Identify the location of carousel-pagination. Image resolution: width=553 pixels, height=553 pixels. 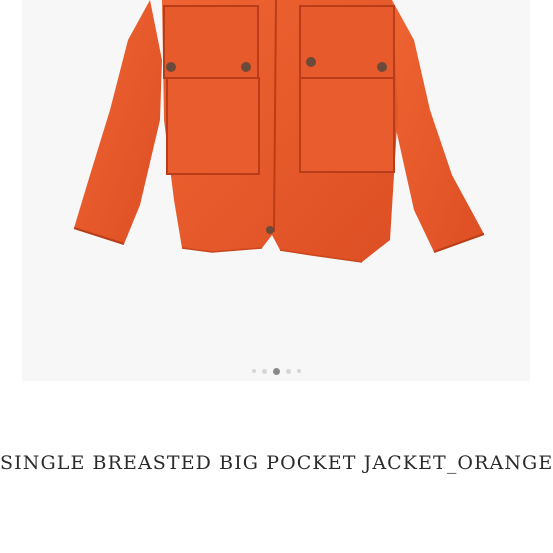
(276, 371).